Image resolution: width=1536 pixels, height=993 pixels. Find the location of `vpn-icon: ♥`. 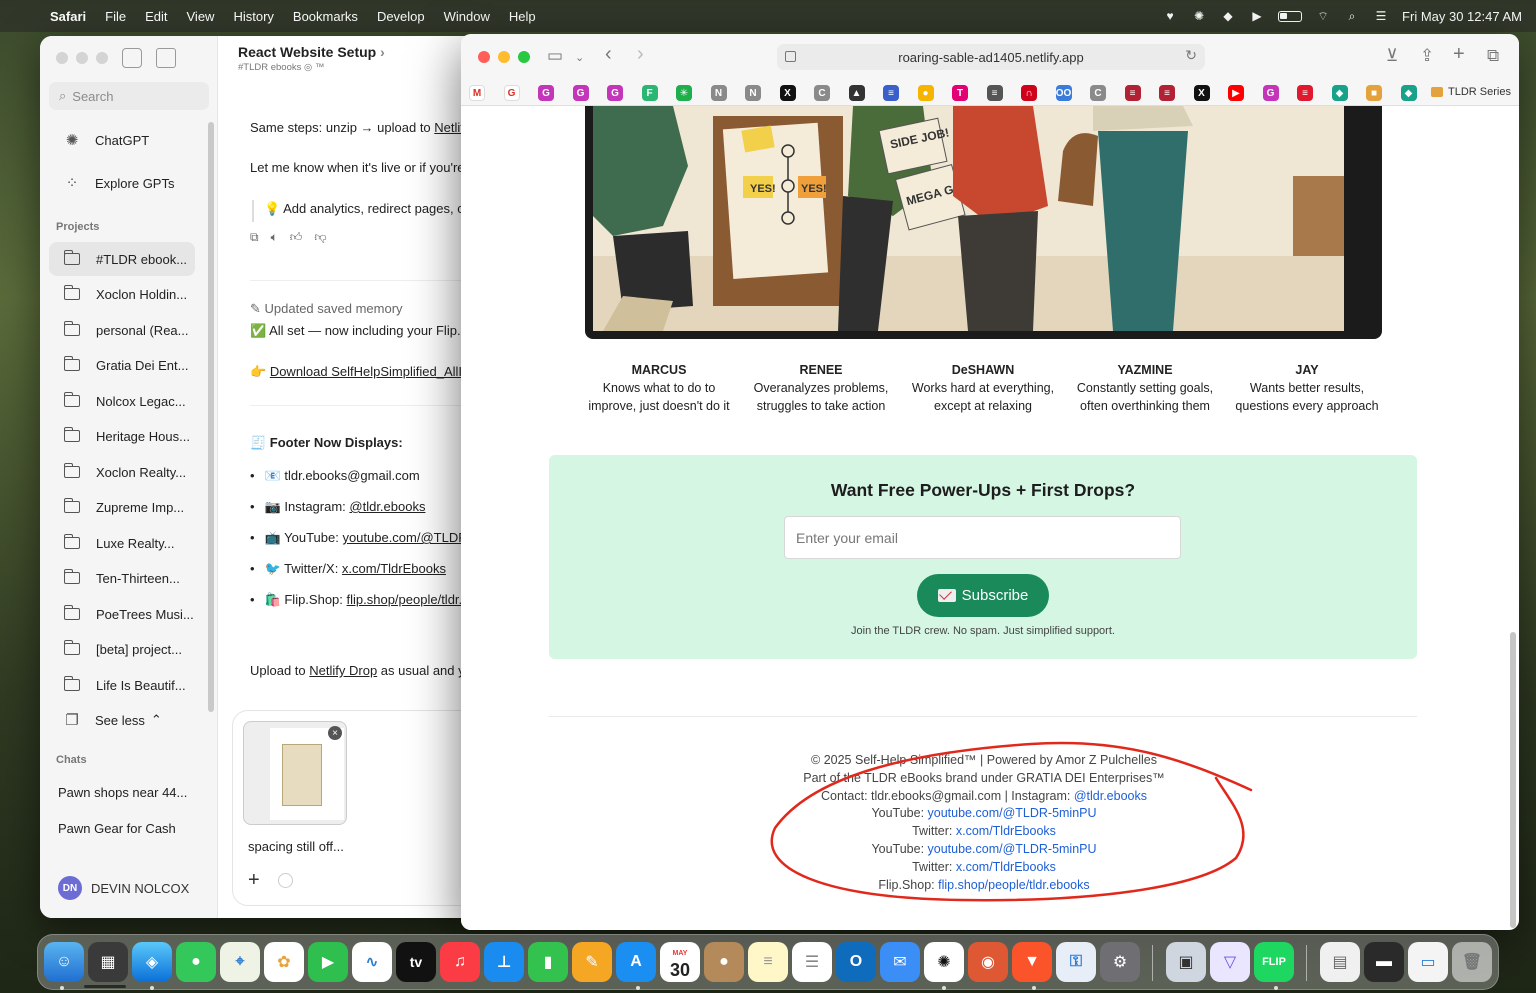

vpn-icon: ♥ is located at coordinates (1170, 16).